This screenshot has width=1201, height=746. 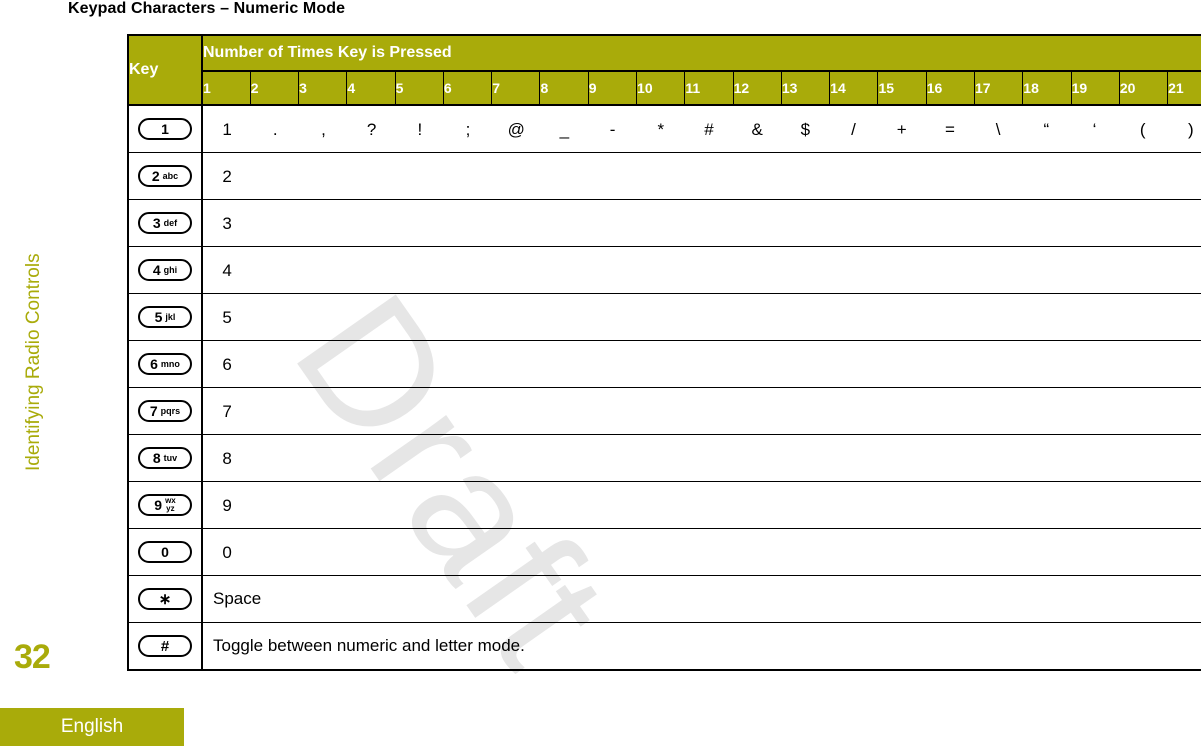 What do you see at coordinates (165, 599) in the screenshot?
I see `key-star-icon: ∗` at bounding box center [165, 599].